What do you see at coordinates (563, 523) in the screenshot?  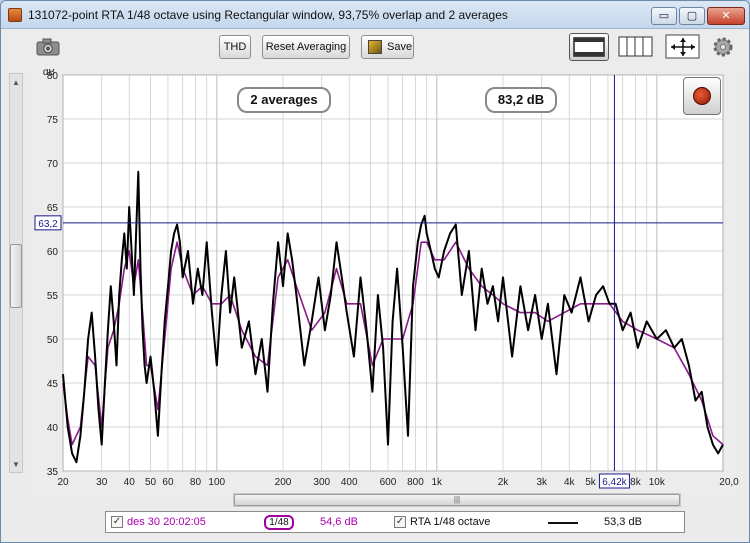 I see `trace2-line-swatch` at bounding box center [563, 523].